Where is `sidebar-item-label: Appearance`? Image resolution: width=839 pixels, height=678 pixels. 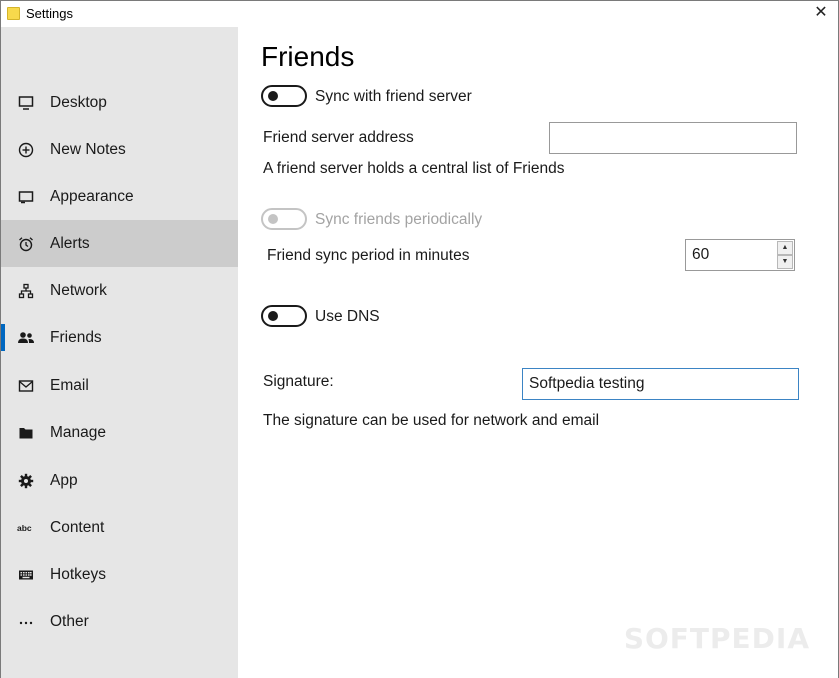
sidebar-item-label: Appearance is located at coordinates (92, 196).